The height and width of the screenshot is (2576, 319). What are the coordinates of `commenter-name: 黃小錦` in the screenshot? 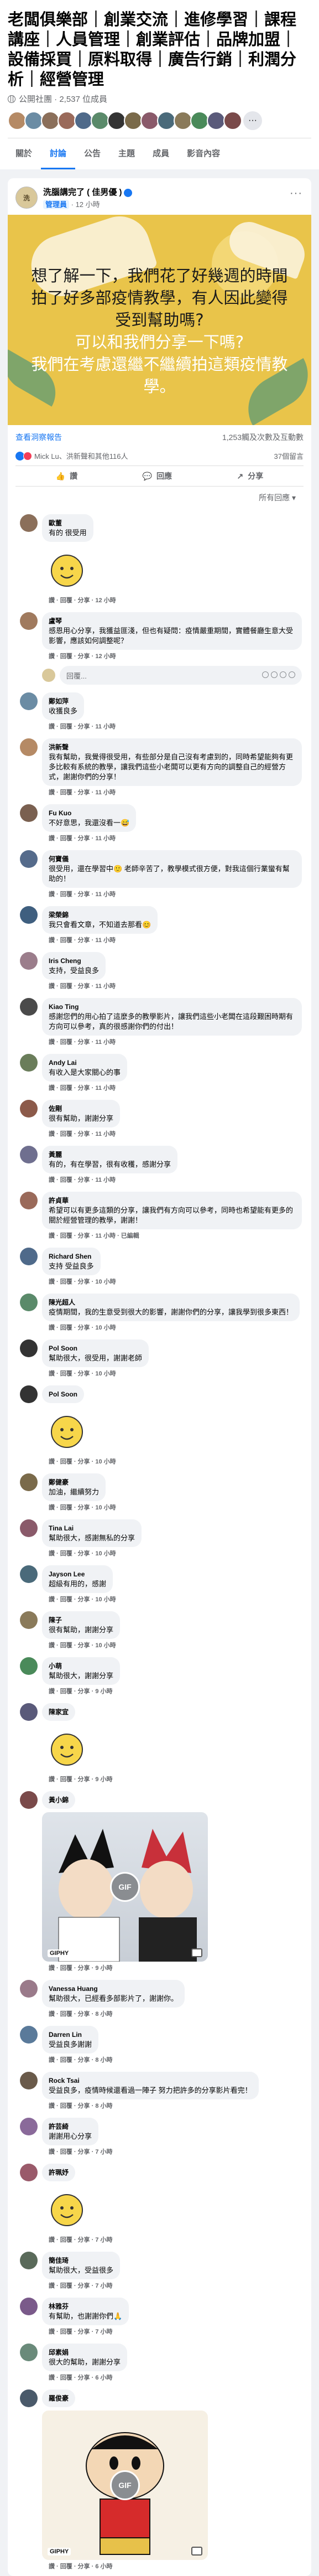 It's located at (59, 1800).